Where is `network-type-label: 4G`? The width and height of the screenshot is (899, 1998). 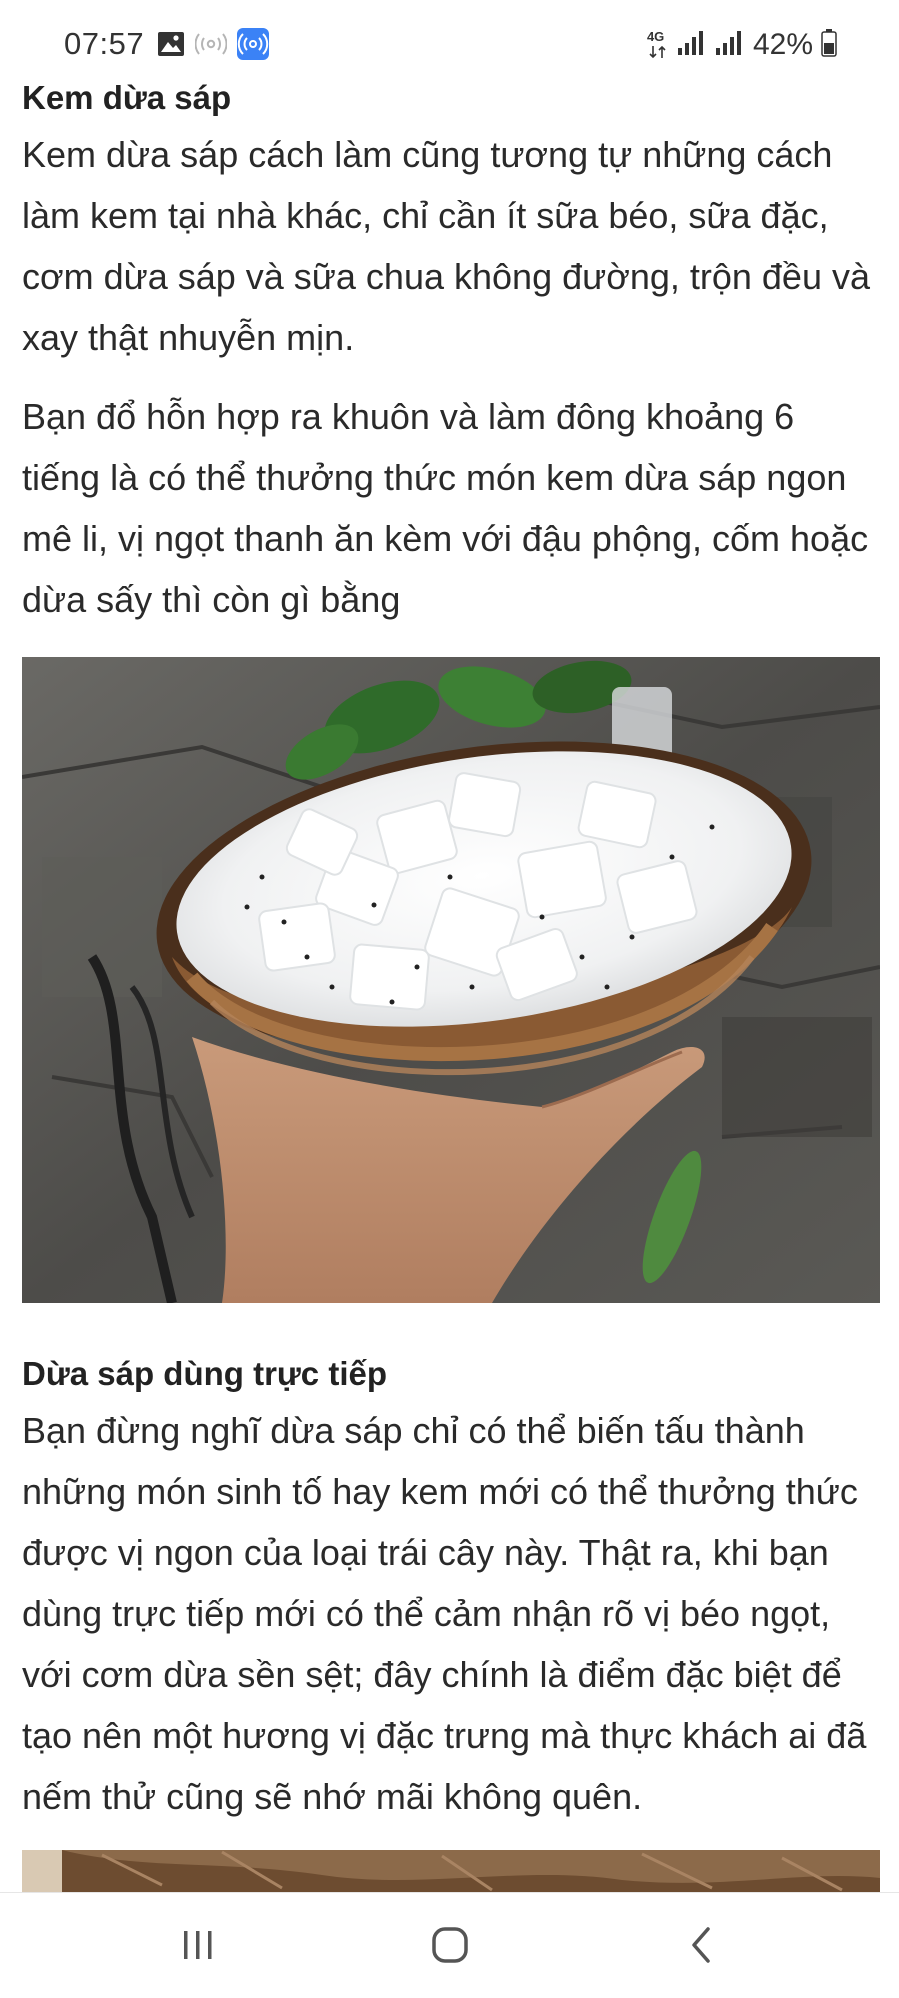
network-type-label: 4G is located at coordinates (655, 36).